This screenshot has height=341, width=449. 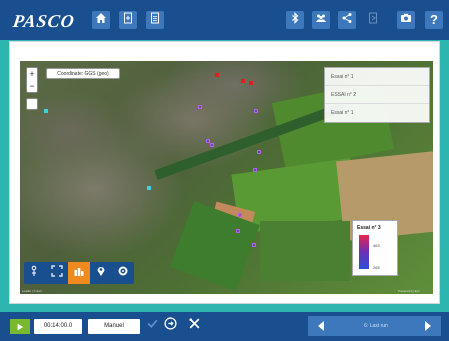 I want to click on map-legend: Essai n° 3 463 265, so click(x=375, y=248).